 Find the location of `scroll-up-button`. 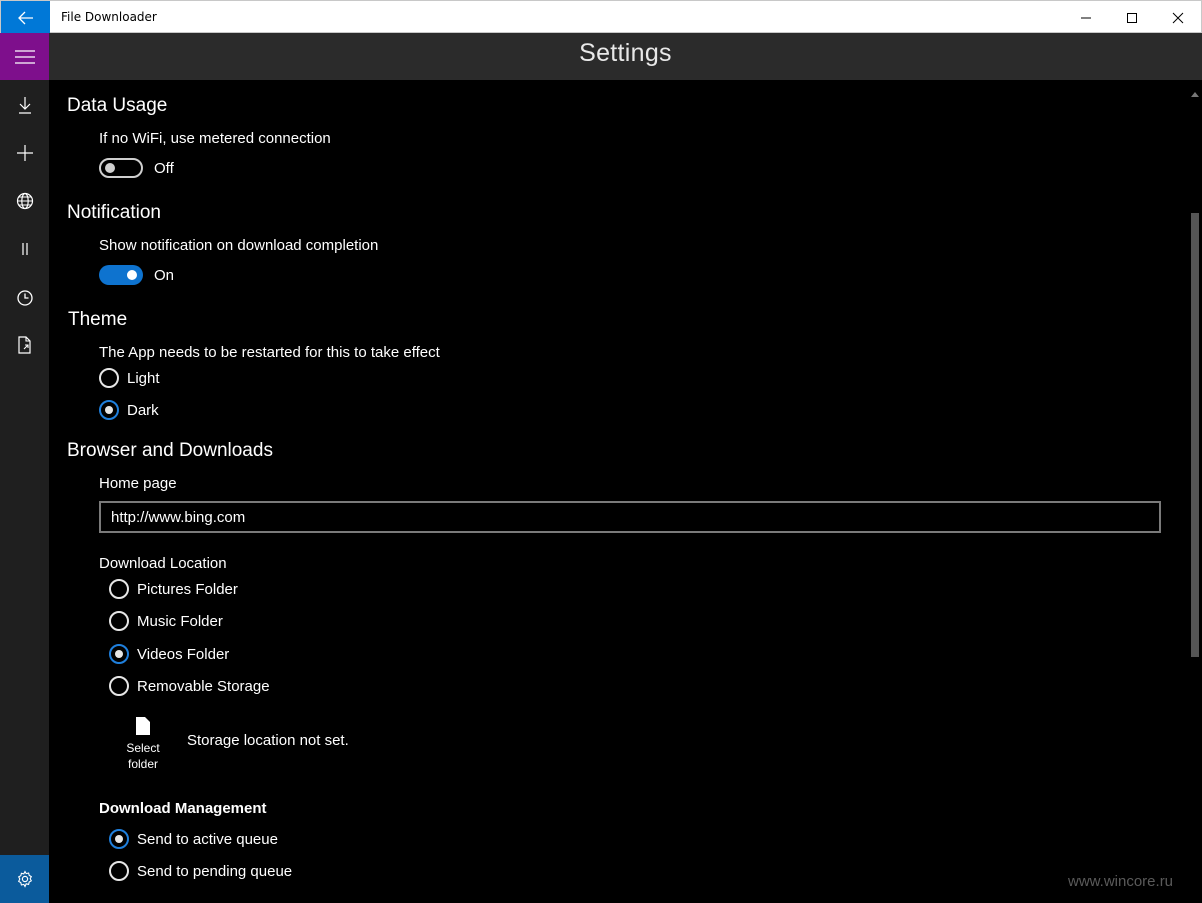

scroll-up-button is located at coordinates (1194, 94).